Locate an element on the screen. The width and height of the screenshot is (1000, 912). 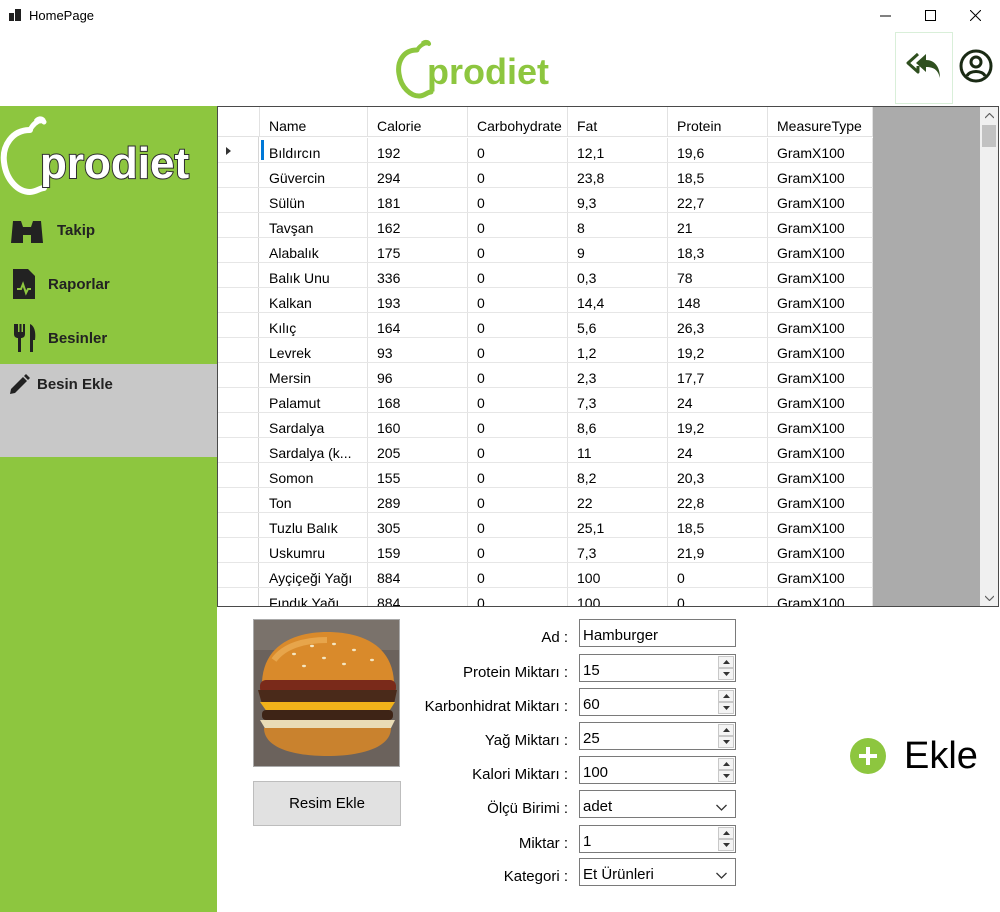
cell-calorie: 160 is located at coordinates (418, 425).